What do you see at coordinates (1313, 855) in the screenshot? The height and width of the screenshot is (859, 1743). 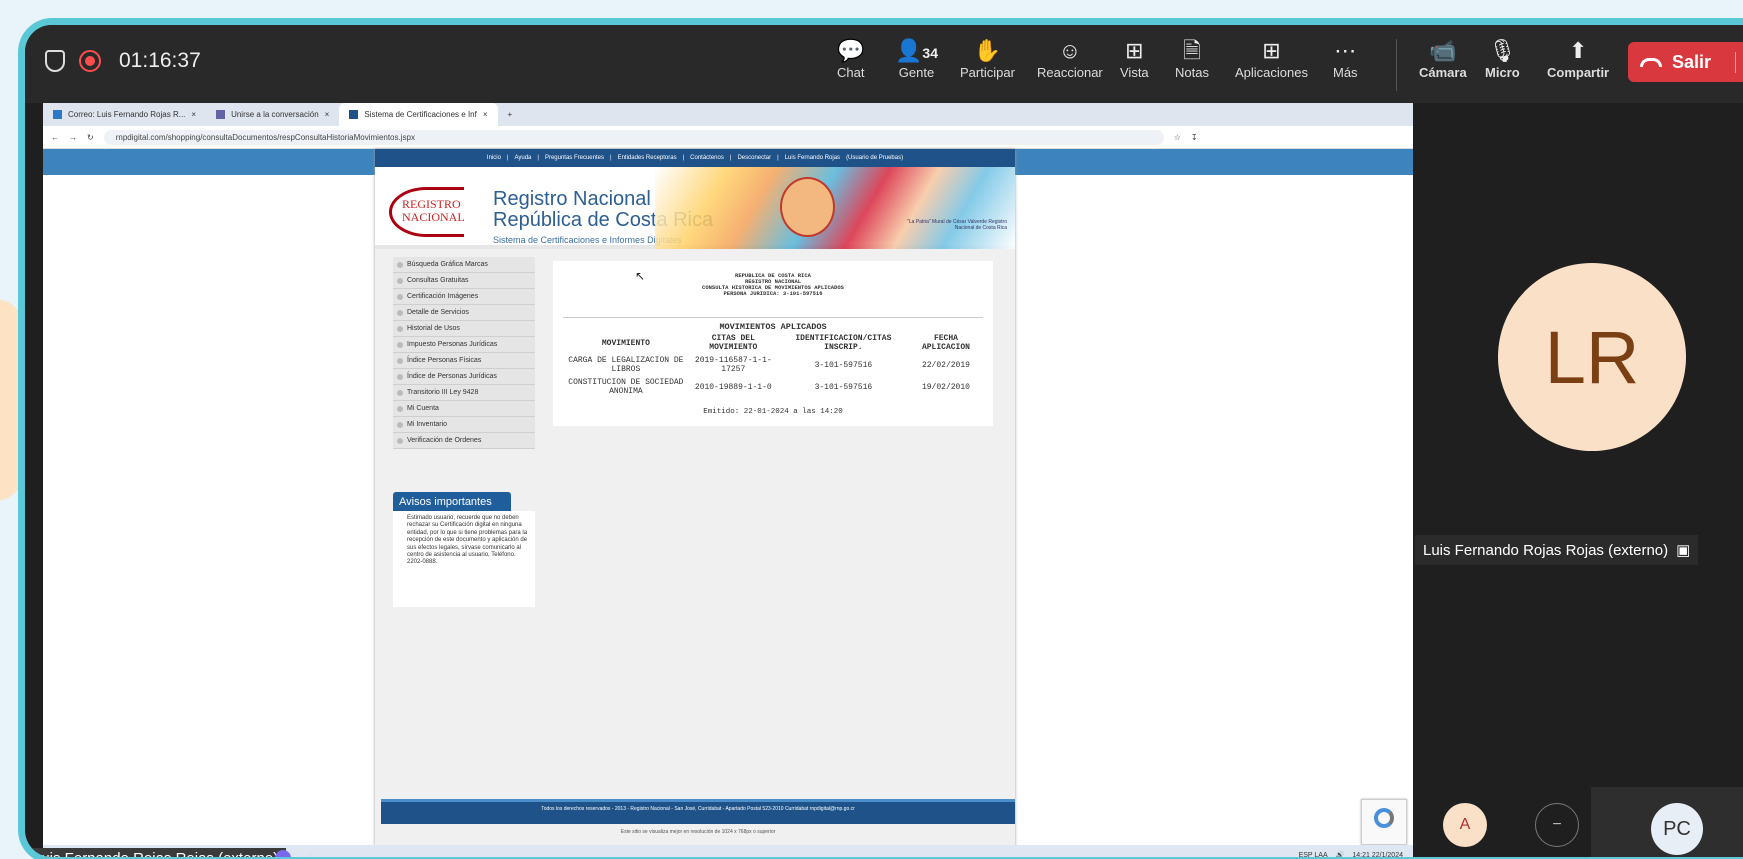 I see `language-indicator: ESP LAA` at bounding box center [1313, 855].